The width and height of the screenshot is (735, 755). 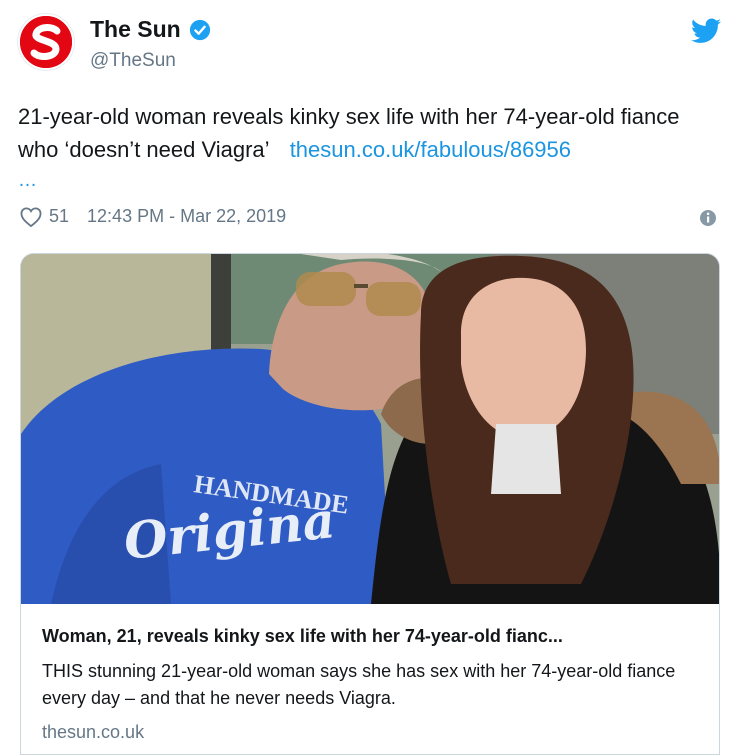 What do you see at coordinates (708, 218) in the screenshot?
I see `info-icon` at bounding box center [708, 218].